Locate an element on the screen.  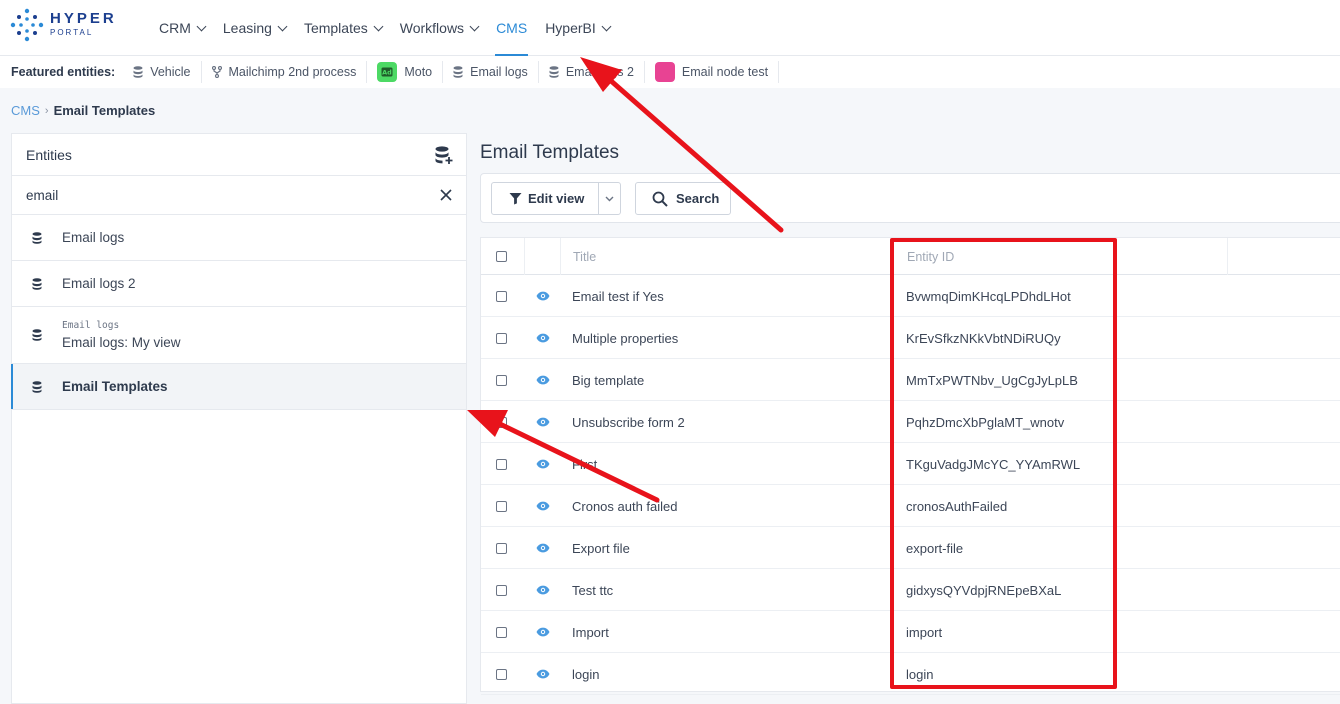
entity-item-label: Email logs: My view is located at coordinates (121, 342).